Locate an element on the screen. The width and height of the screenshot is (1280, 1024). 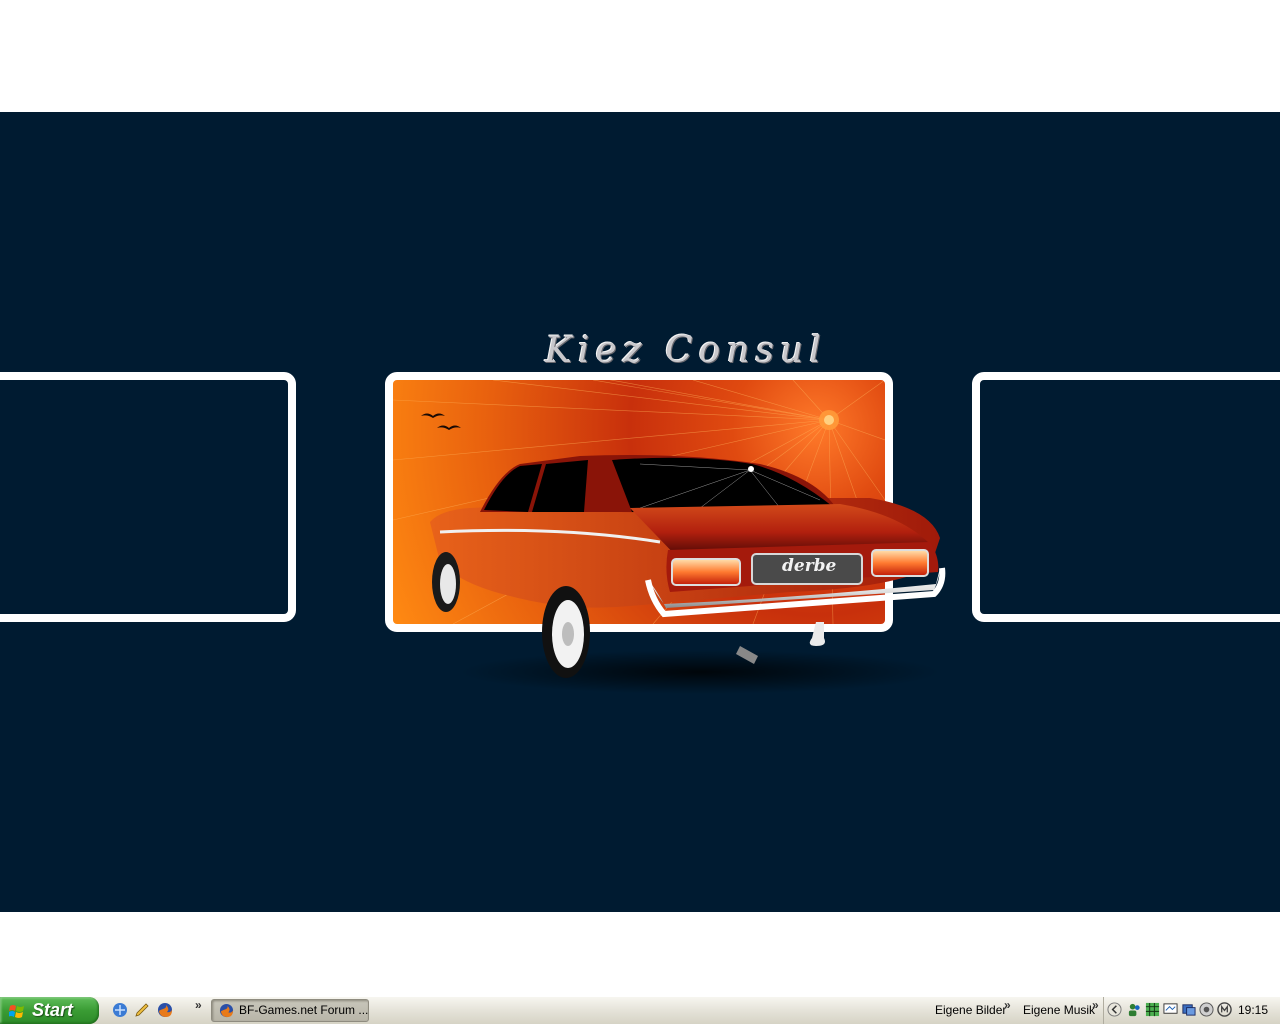
network-icon is located at coordinates (120, 1010).